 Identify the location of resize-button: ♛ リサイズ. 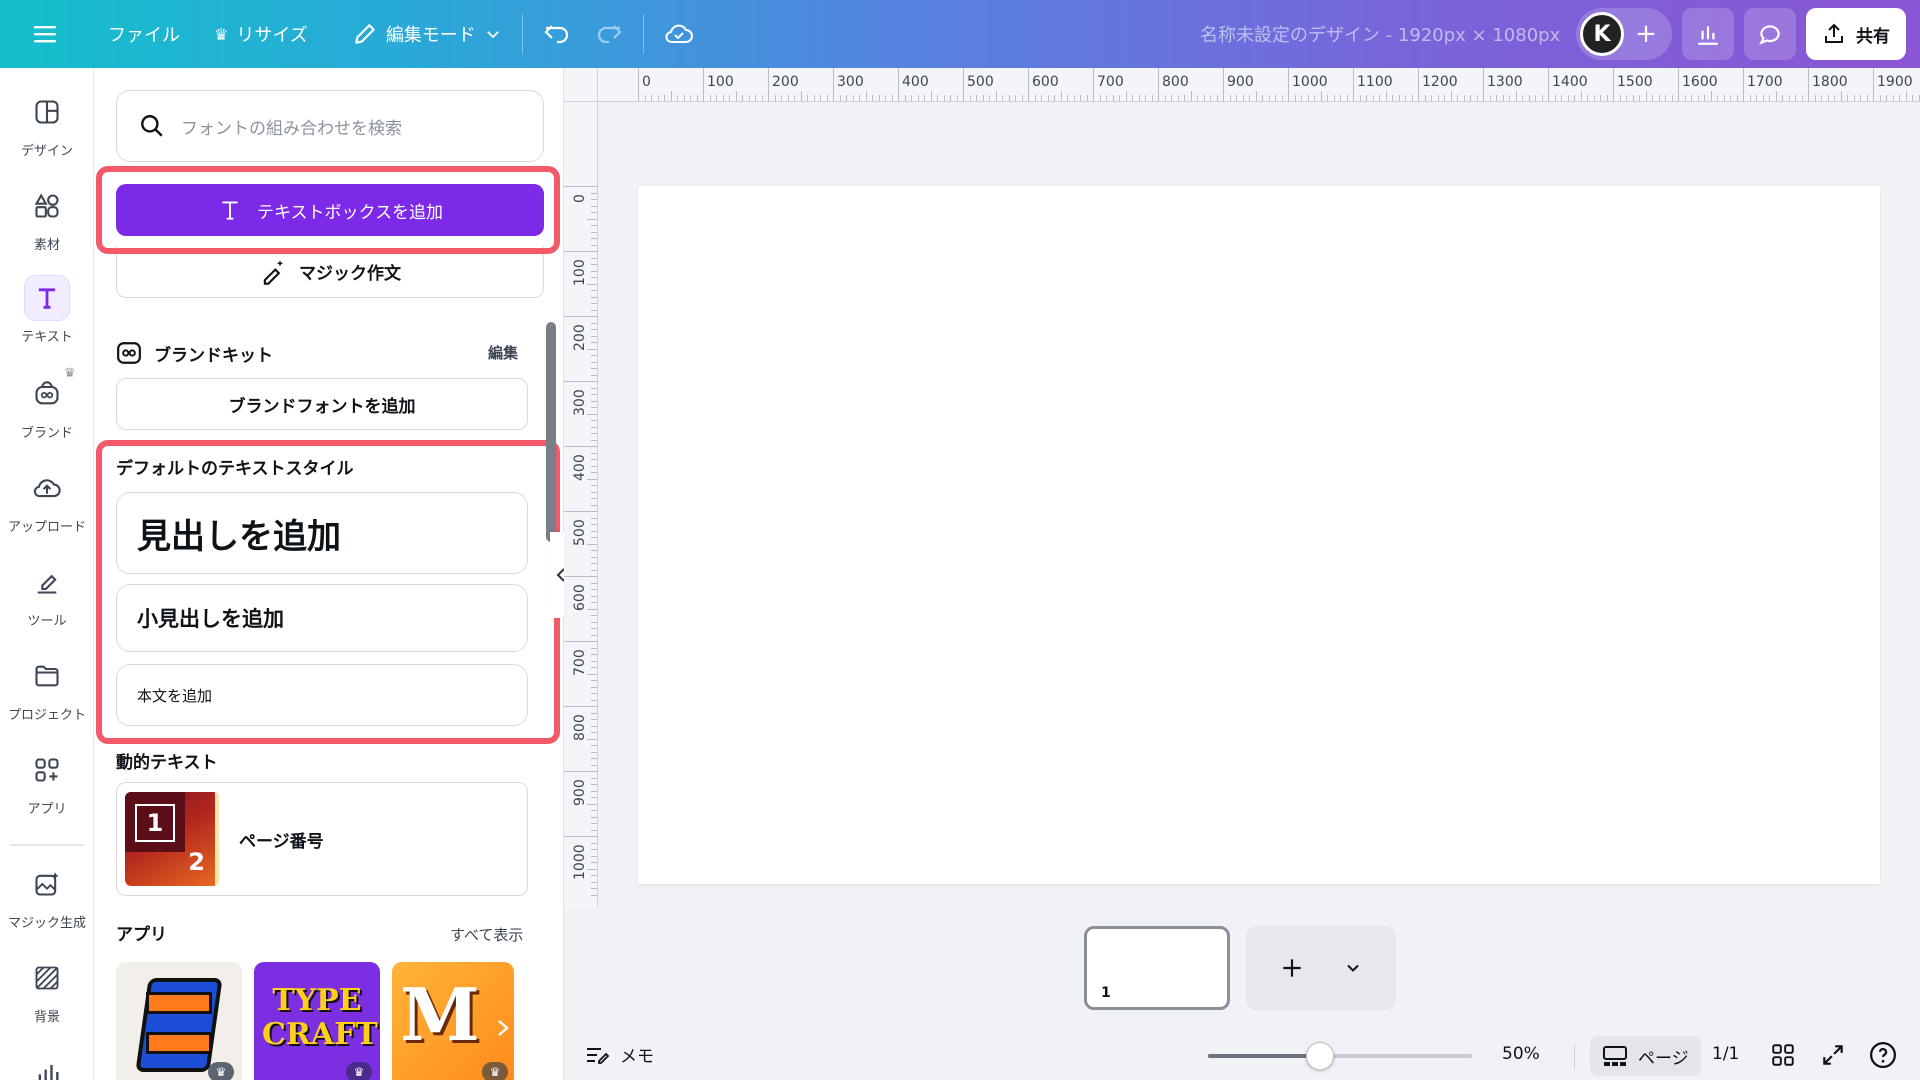
(261, 34).